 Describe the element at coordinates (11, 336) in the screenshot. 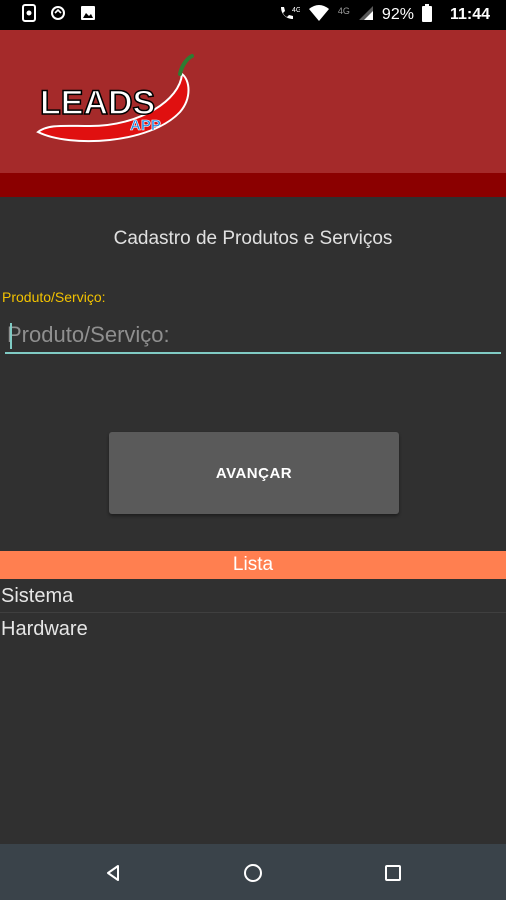

I see `text-cursor` at that location.